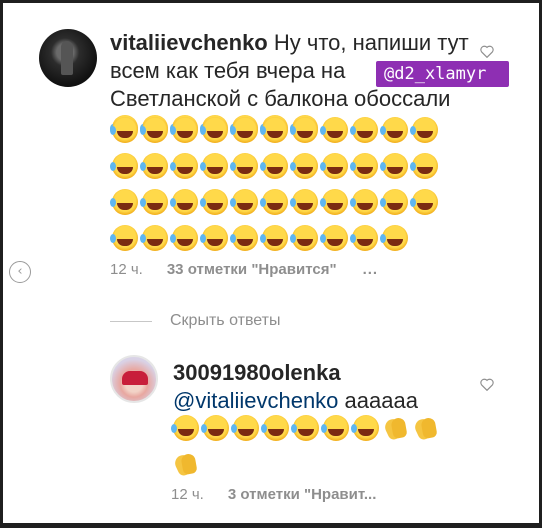 The width and height of the screenshot is (542, 528). Describe the element at coordinates (20, 272) in the screenshot. I see `chevron-left-icon: ‹` at that location.